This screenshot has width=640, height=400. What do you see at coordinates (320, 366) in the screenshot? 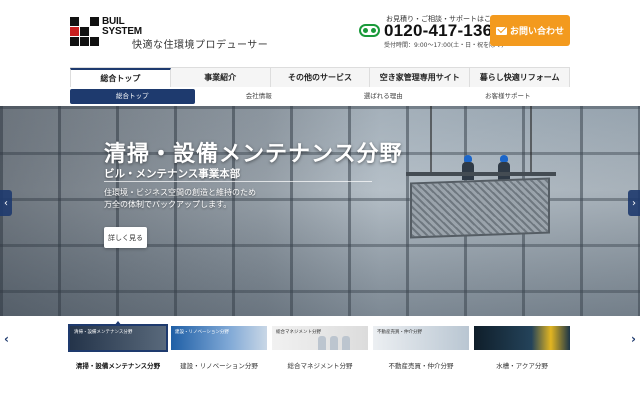
I see `thumbnail-label: 総合マネジメント分野` at bounding box center [320, 366].